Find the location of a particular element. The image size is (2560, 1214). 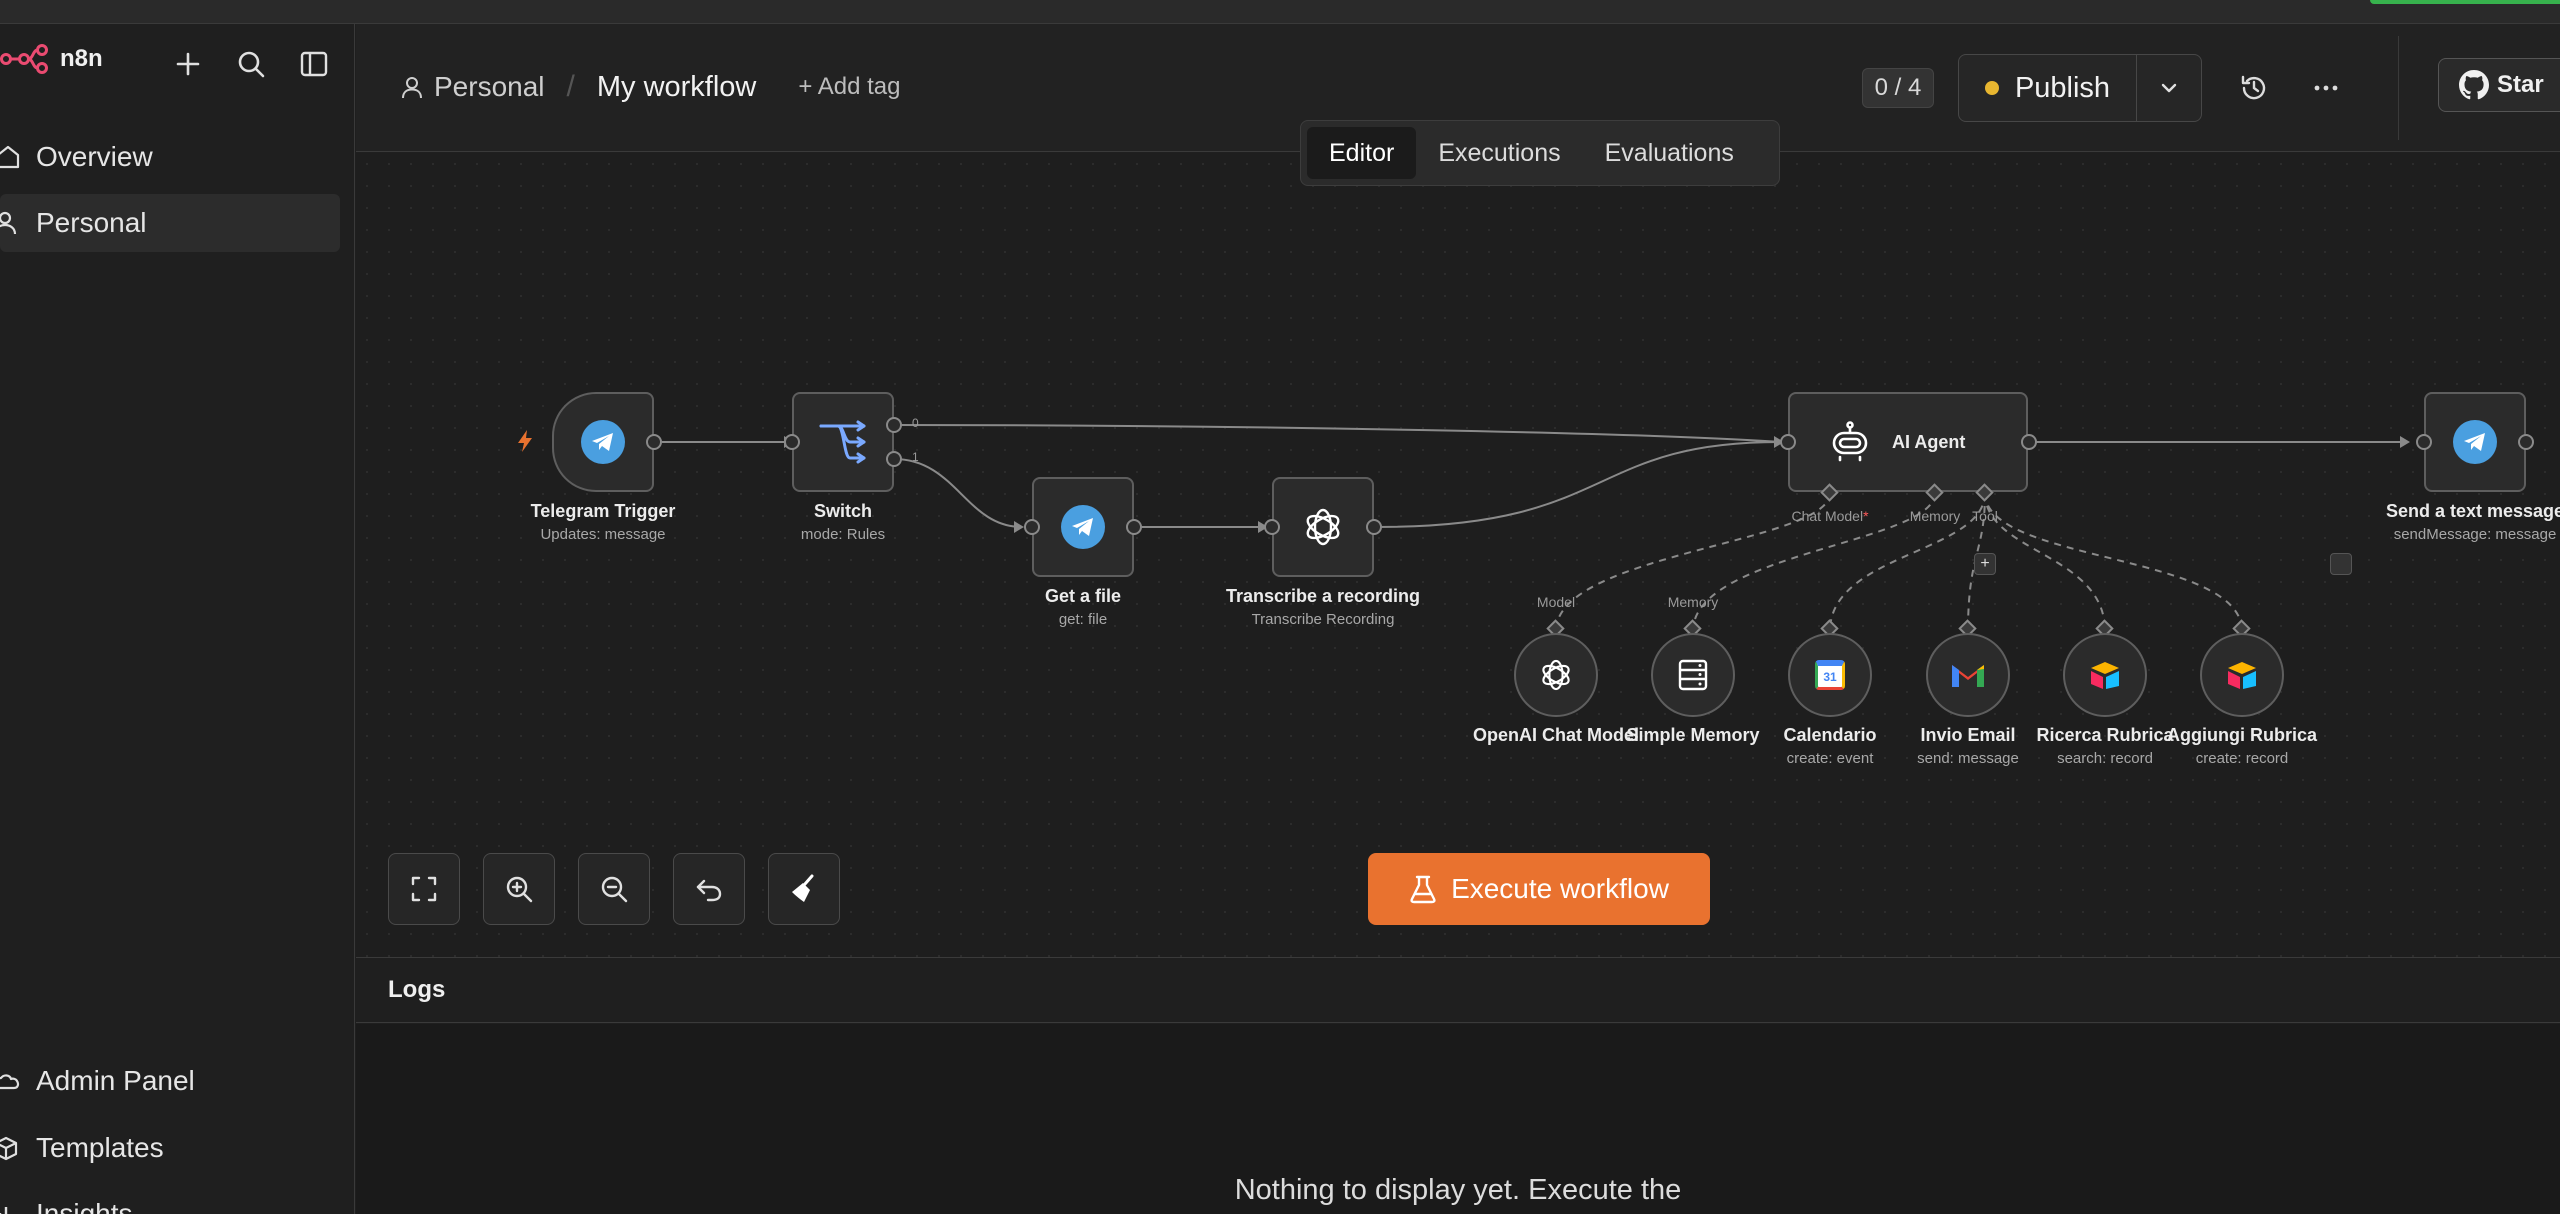

zoom-out-button is located at coordinates (614, 889).